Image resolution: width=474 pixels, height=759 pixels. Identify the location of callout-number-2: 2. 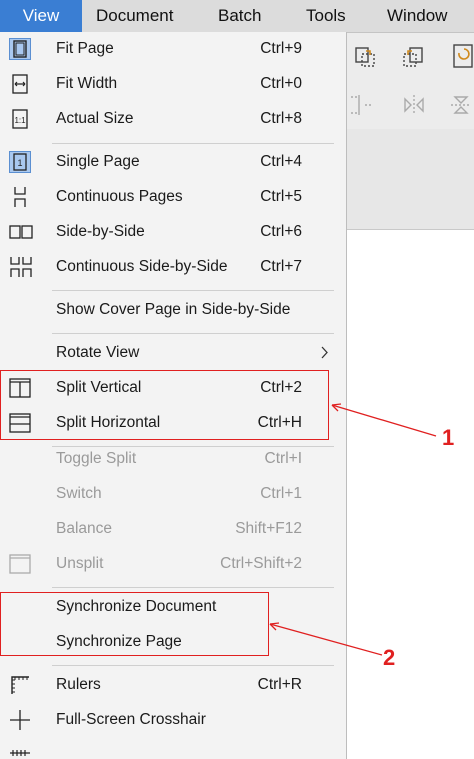
(389, 657).